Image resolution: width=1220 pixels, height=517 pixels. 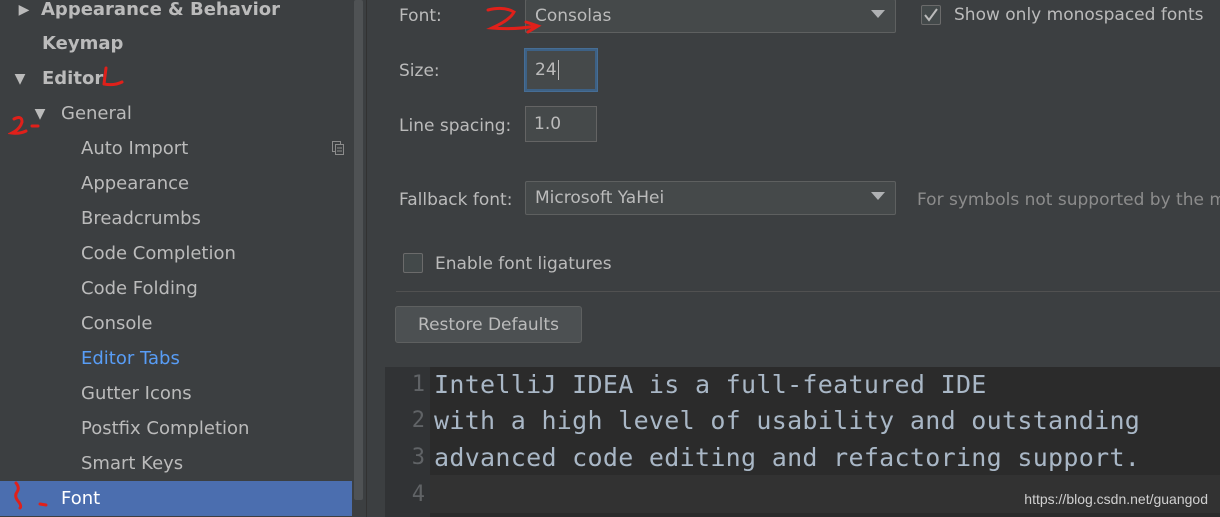 I want to click on tree-item-label: Postfix Completion, so click(x=165, y=428).